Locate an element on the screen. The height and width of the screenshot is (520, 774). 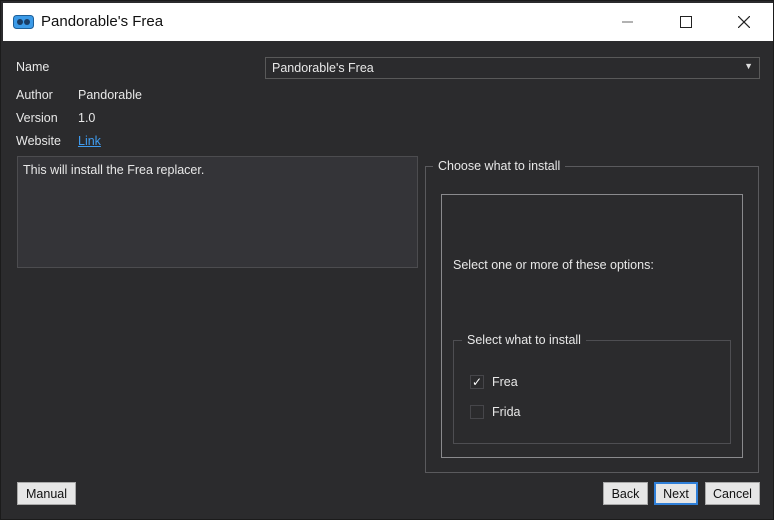
select-install-title: Select what to install is located at coordinates (524, 340).